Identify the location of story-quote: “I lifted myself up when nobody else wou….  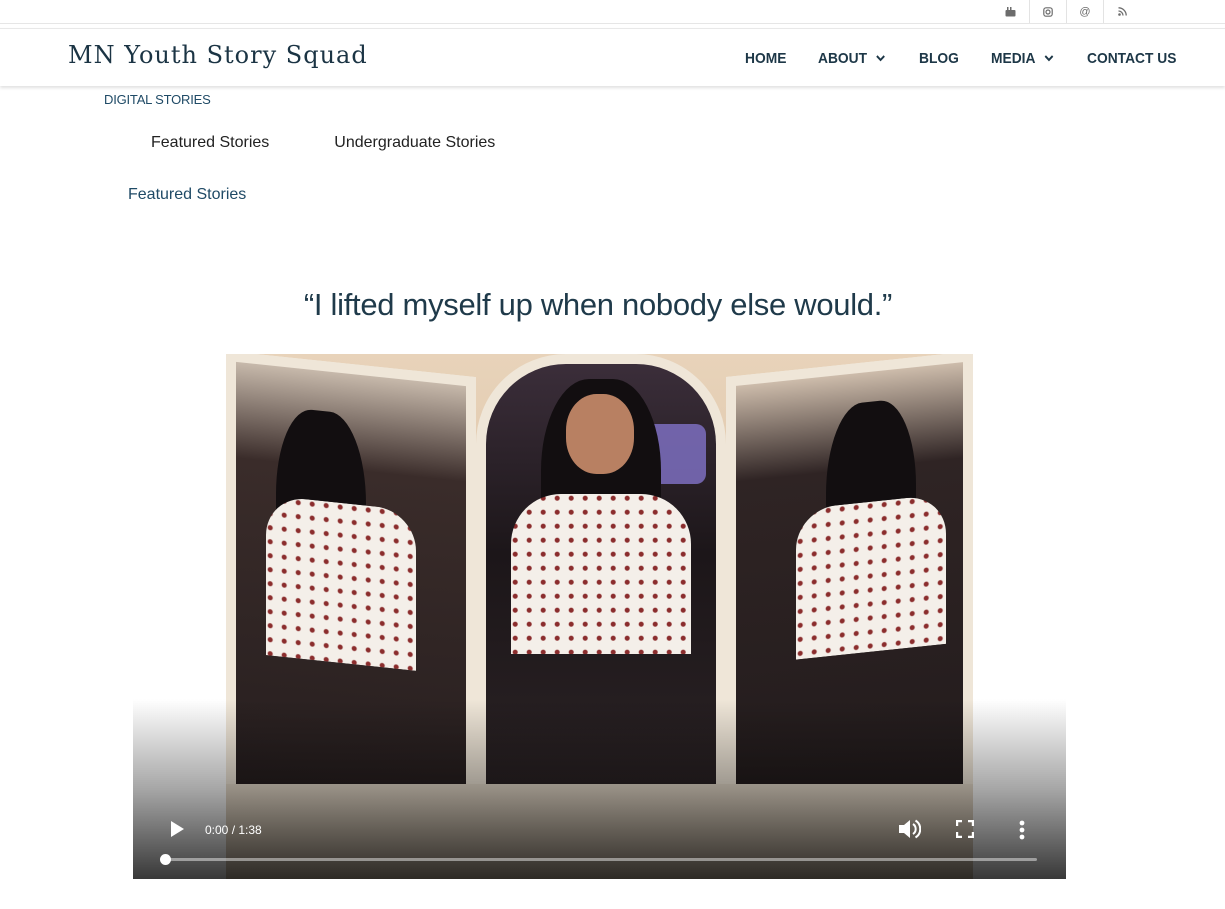
(598, 304).